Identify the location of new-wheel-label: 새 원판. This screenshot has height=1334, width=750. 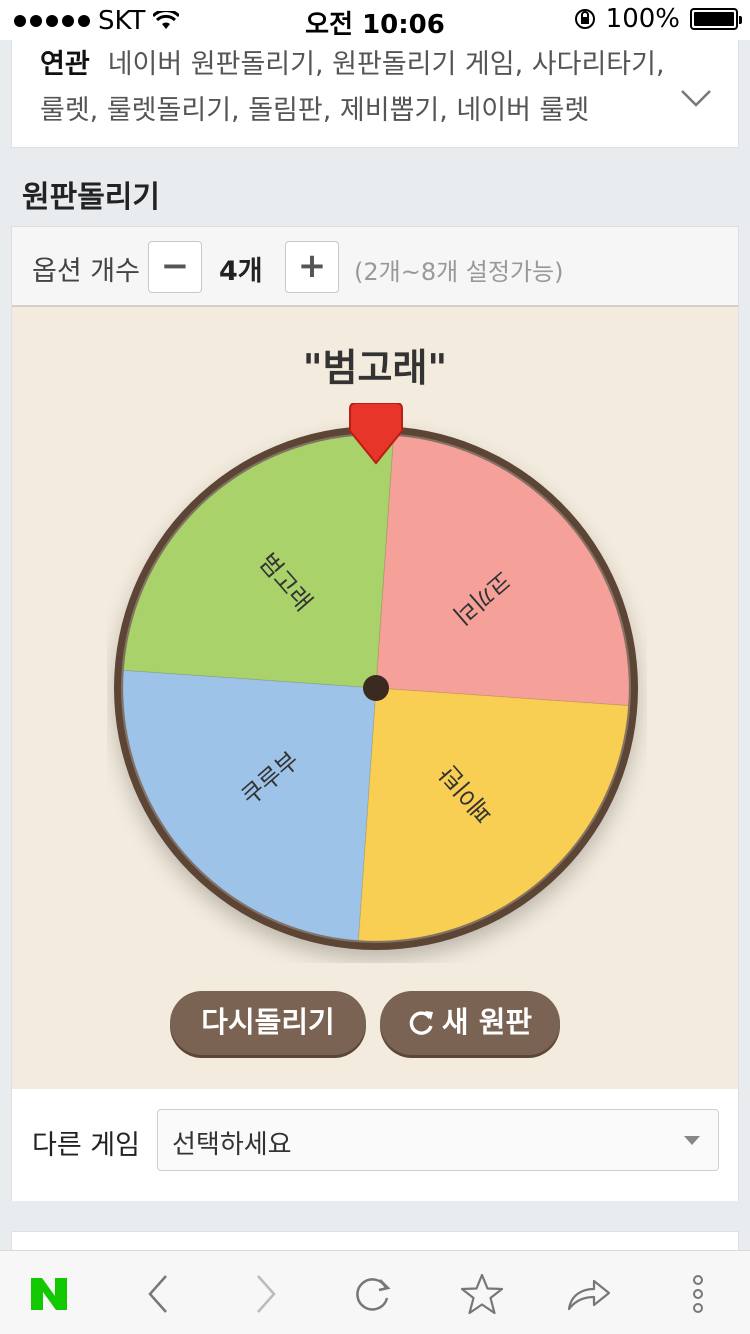
(487, 1022).